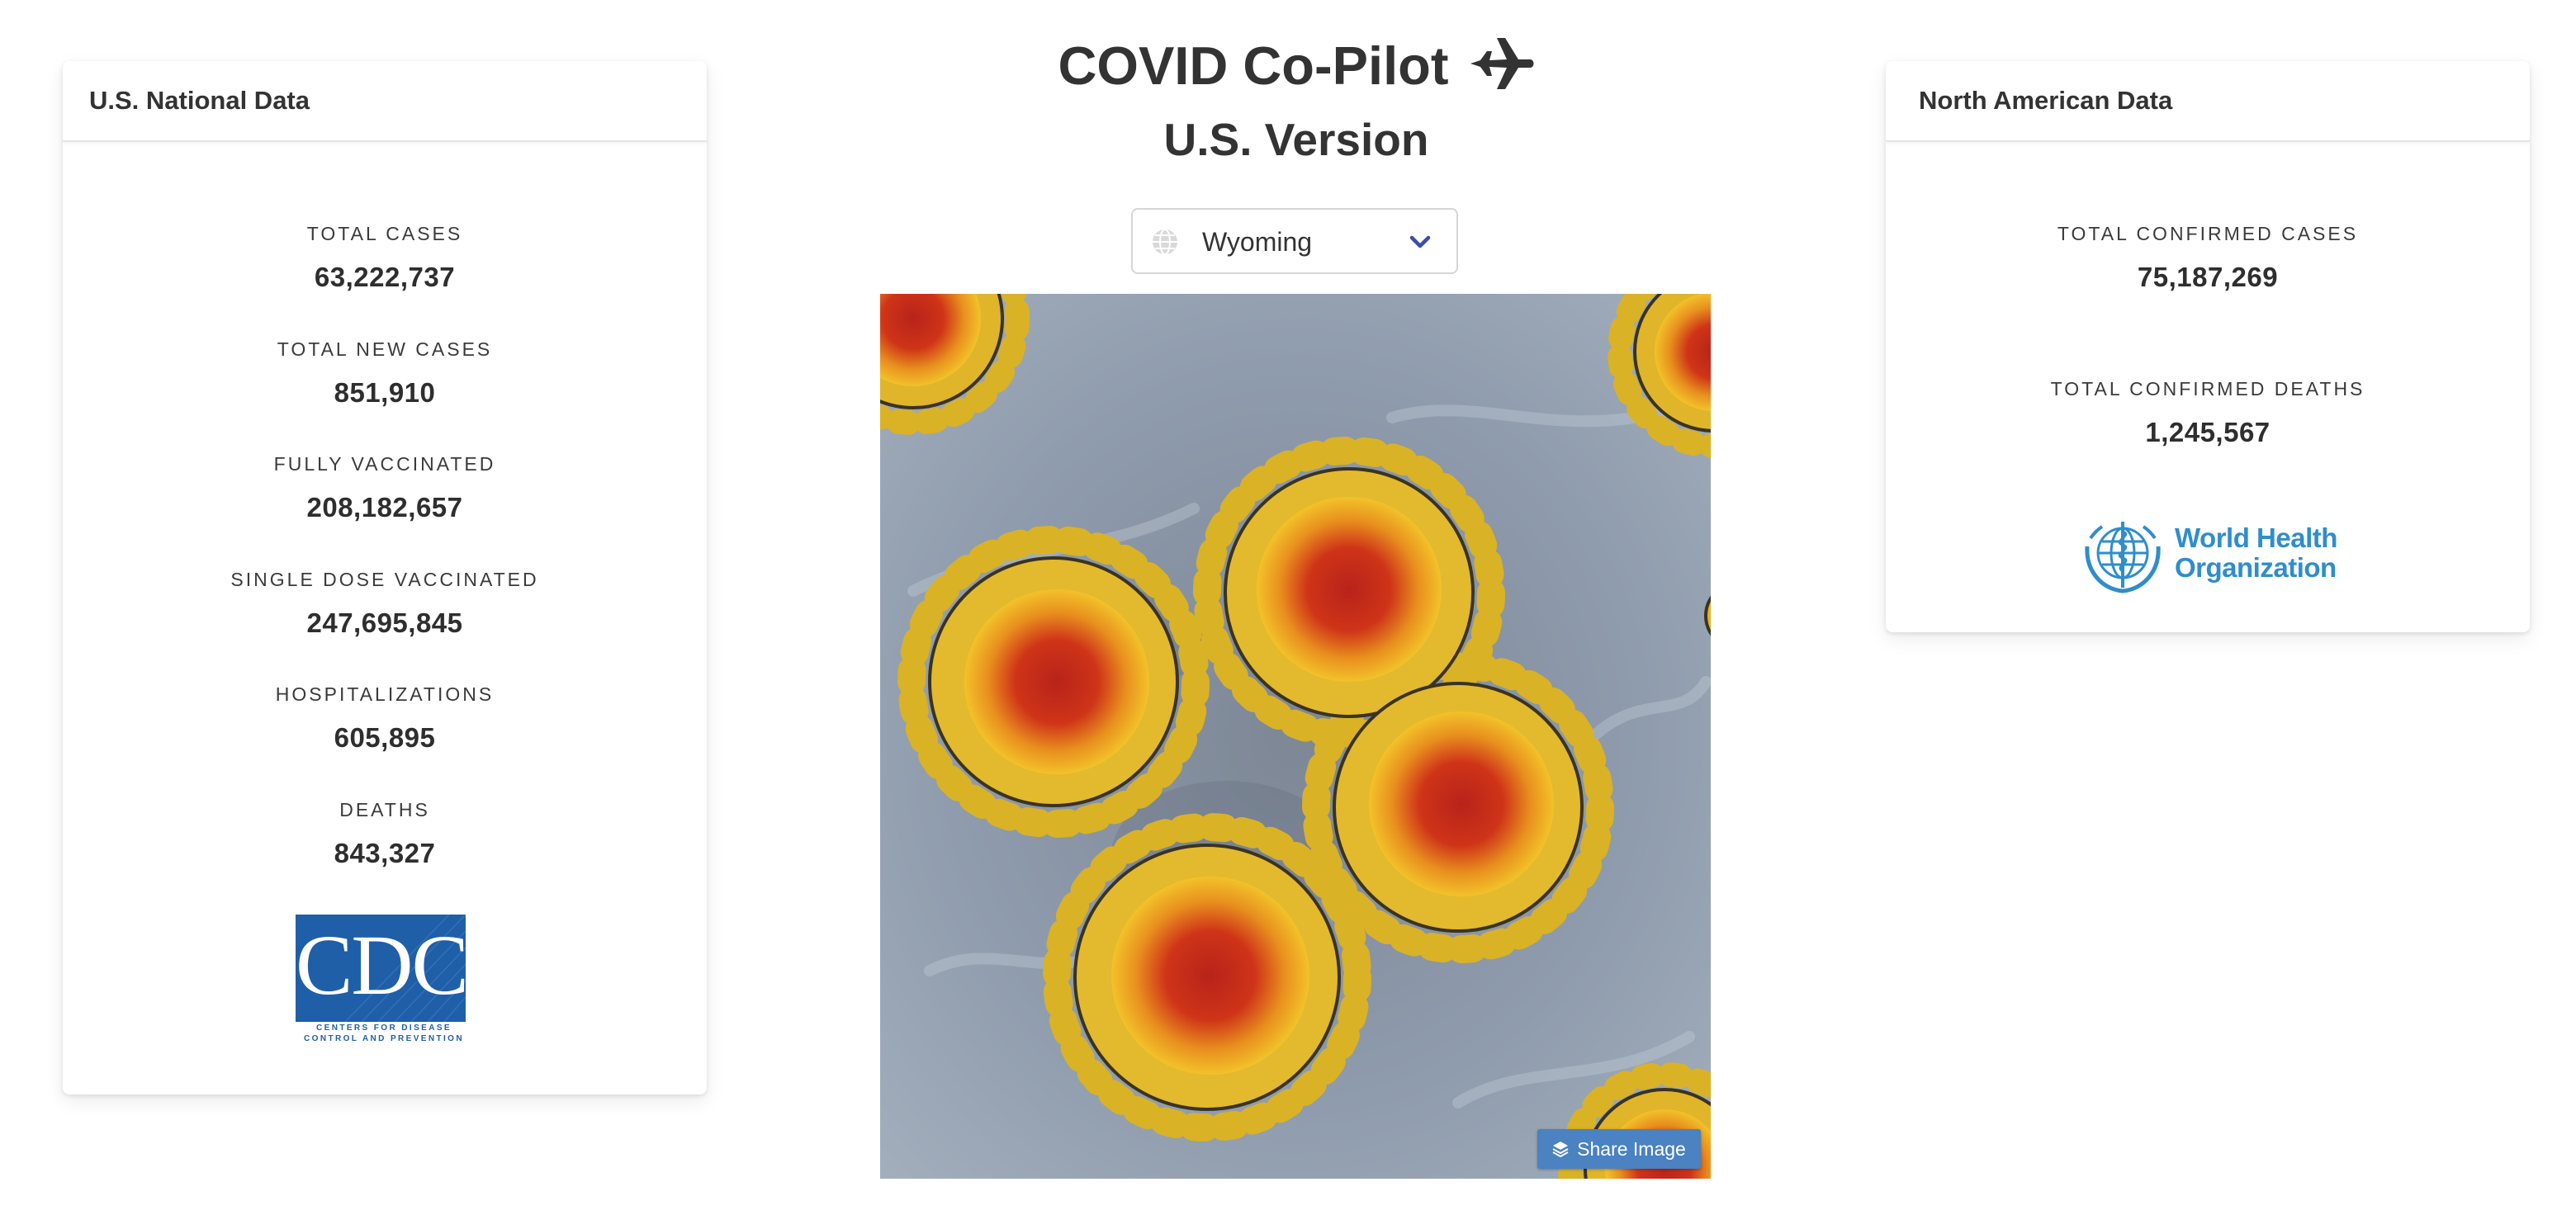 The height and width of the screenshot is (1215, 2576). What do you see at coordinates (1257, 242) in the screenshot?
I see `state-select-value: Wyoming` at bounding box center [1257, 242].